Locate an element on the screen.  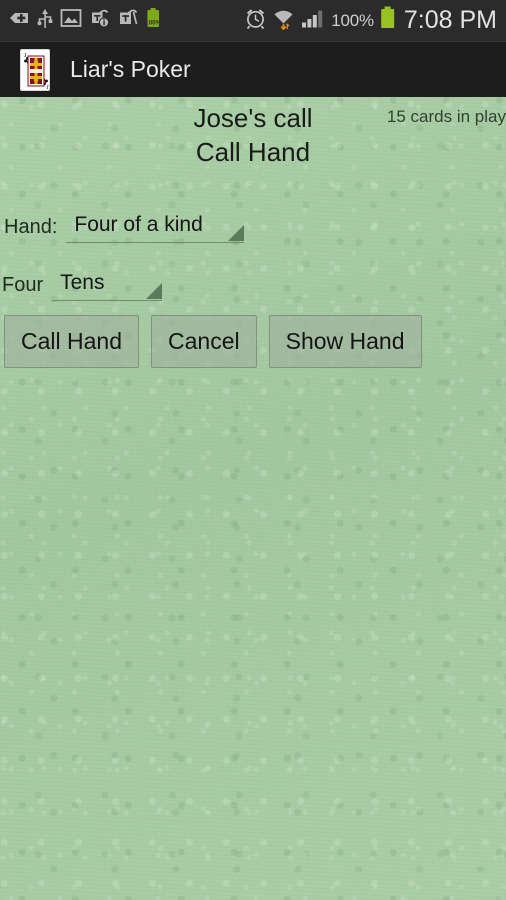
status-bar-left-icons: 100% is located at coordinates (81, 21).